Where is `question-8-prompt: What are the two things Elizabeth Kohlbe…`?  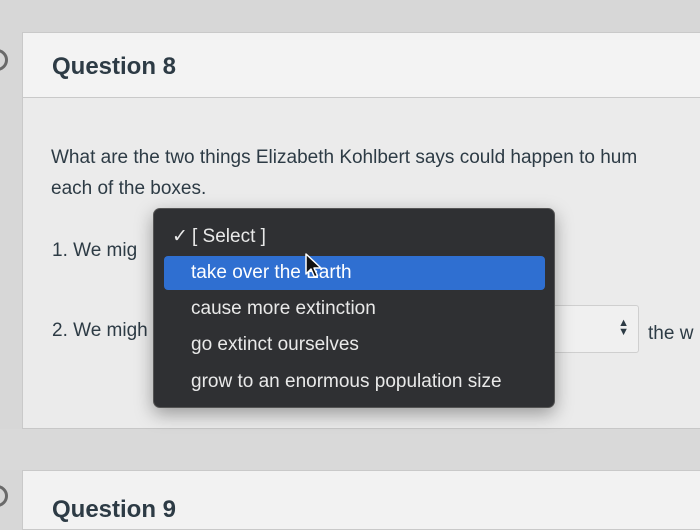 question-8-prompt: What are the two things Elizabeth Kohlbe… is located at coordinates (375, 173).